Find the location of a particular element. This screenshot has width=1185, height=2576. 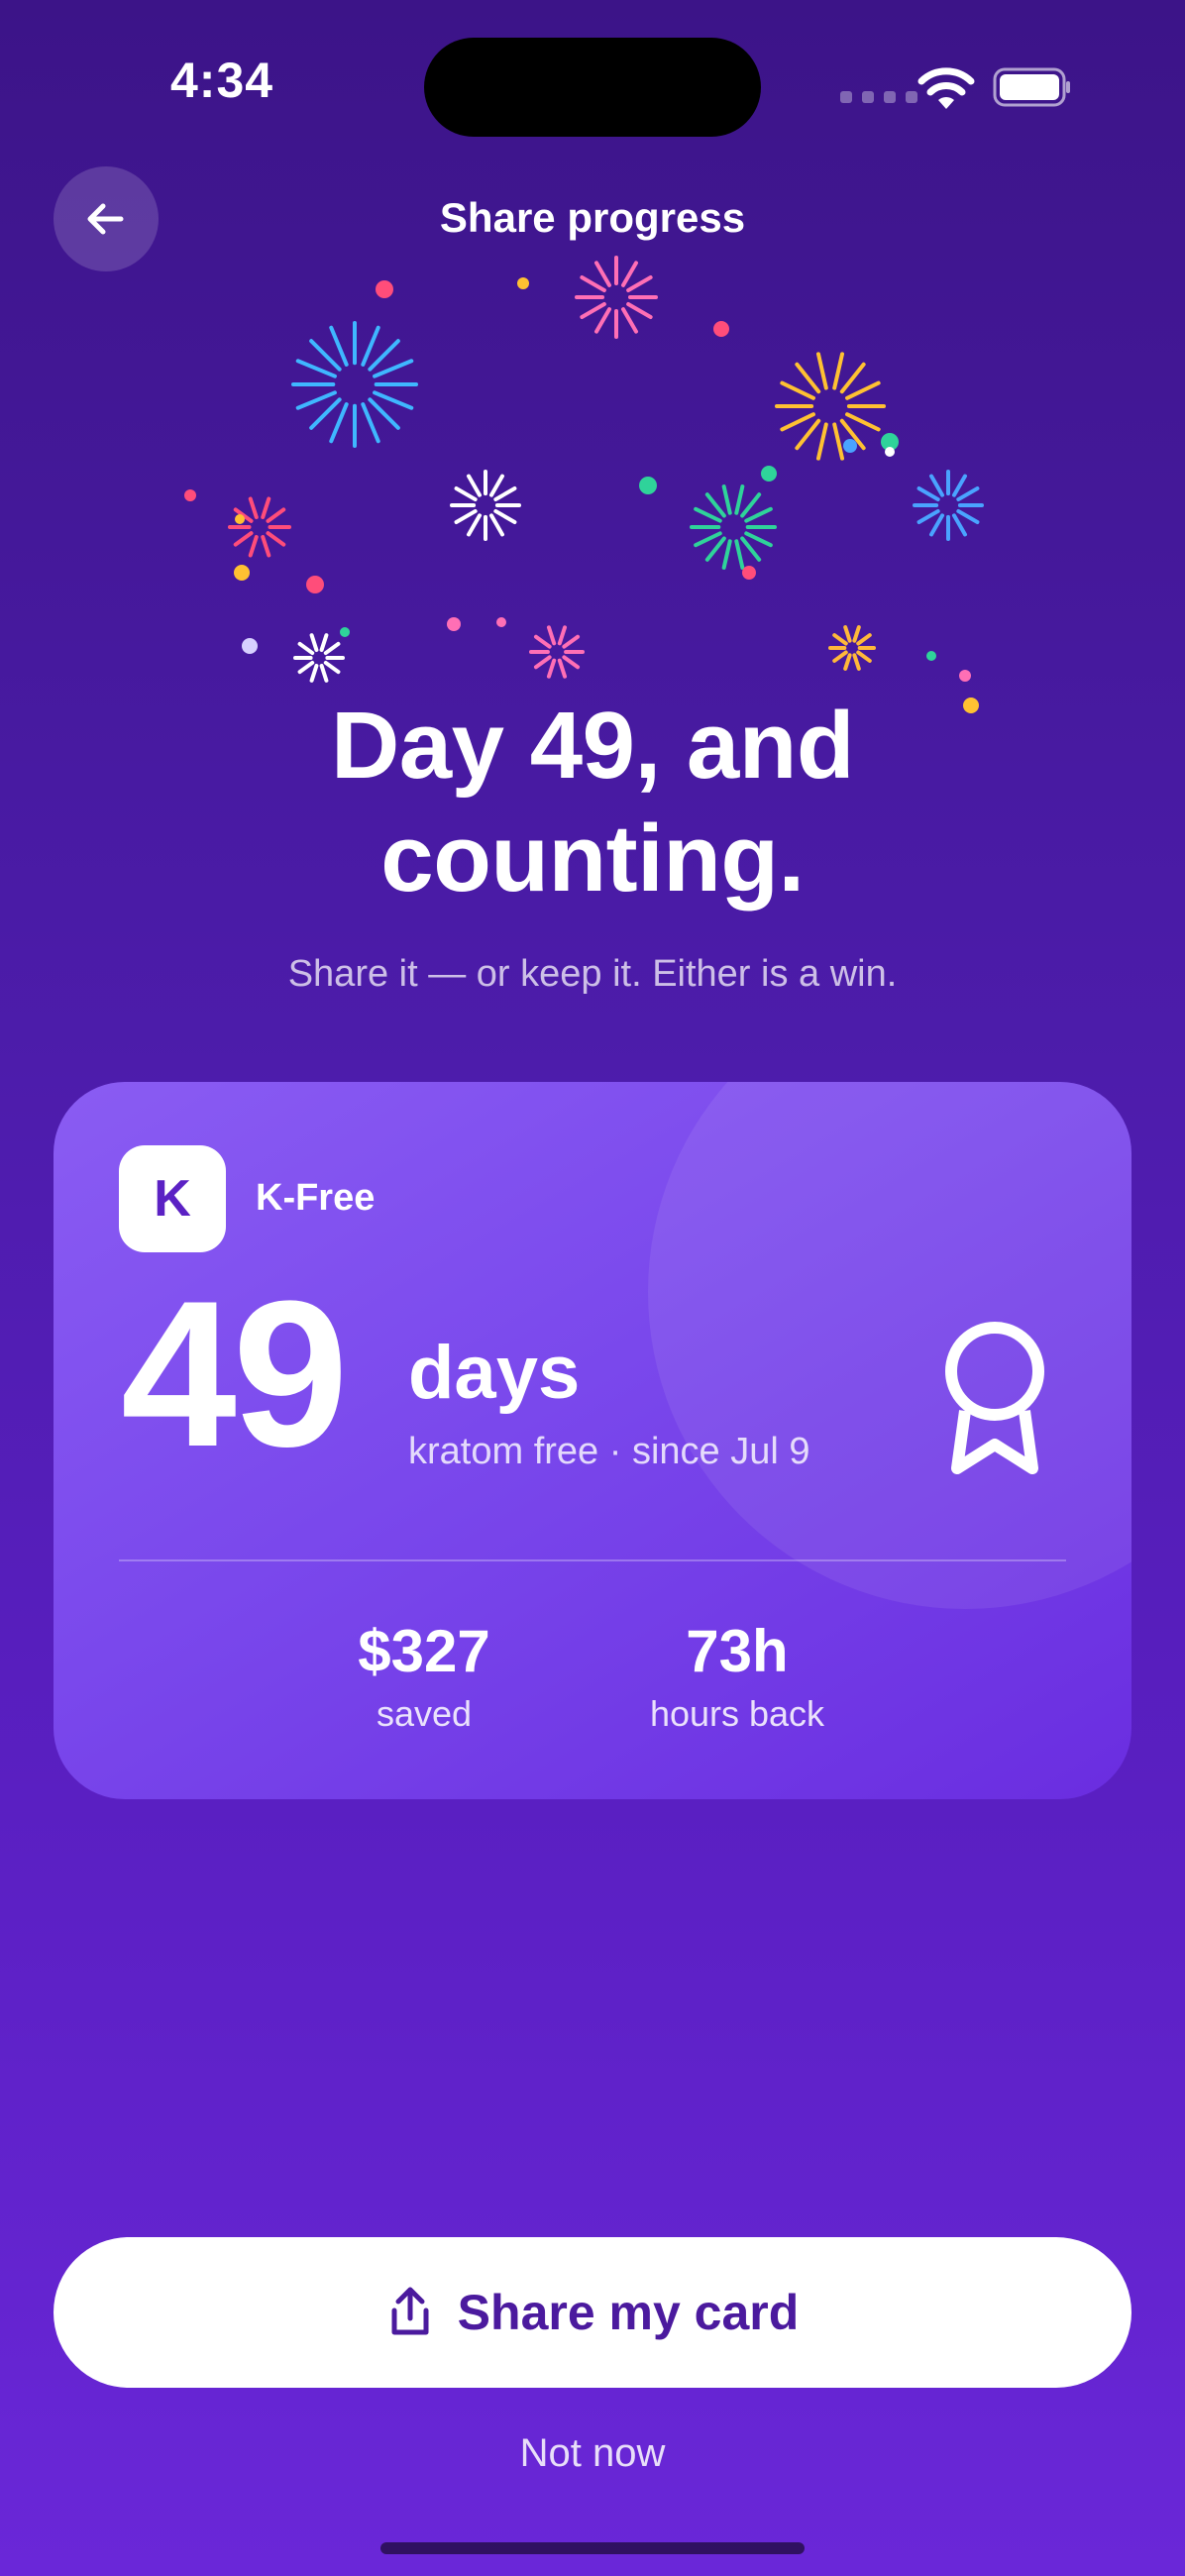

stat-hours-label: hours back is located at coordinates (737, 1713).